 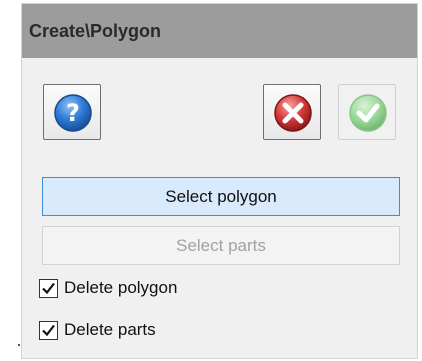 I want to click on delete-polygon-checkbox, so click(x=48, y=288).